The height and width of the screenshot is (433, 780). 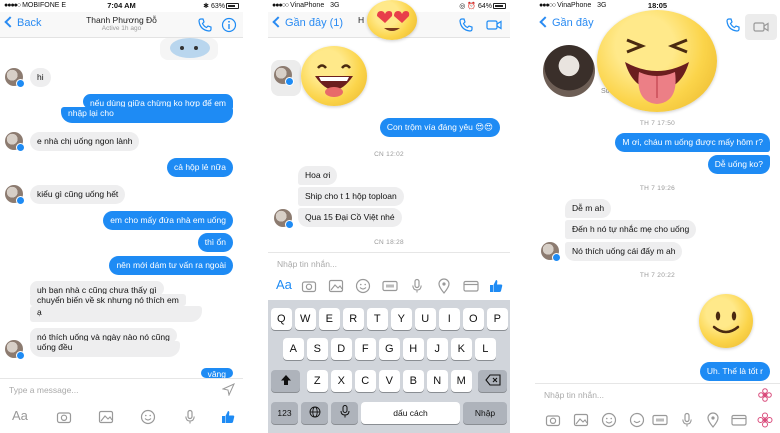 What do you see at coordinates (284, 413) in the screenshot?
I see `numbers-key: 123` at bounding box center [284, 413].